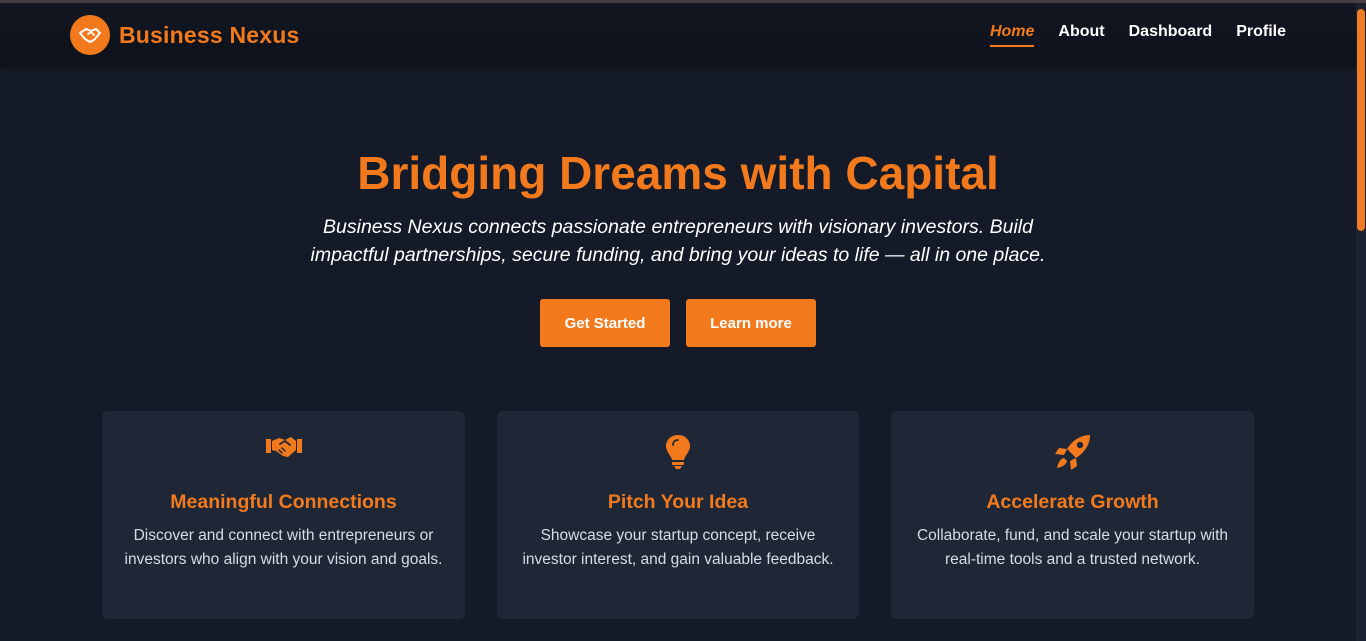  I want to click on vertical-scrollbar, so click(1361, 322).